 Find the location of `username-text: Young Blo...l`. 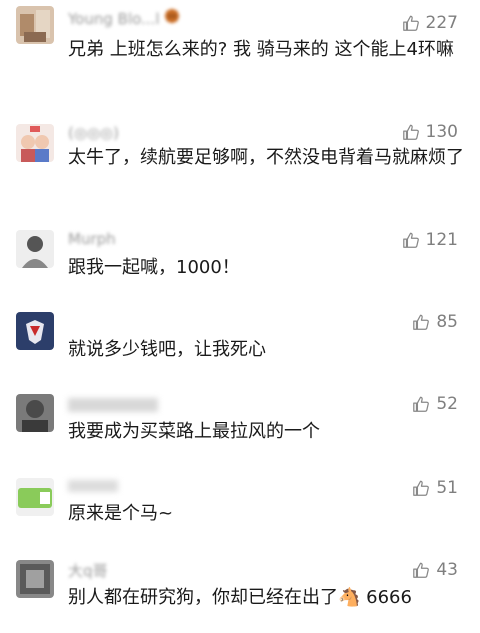

username-text: Young Blo...l is located at coordinates (114, 19).